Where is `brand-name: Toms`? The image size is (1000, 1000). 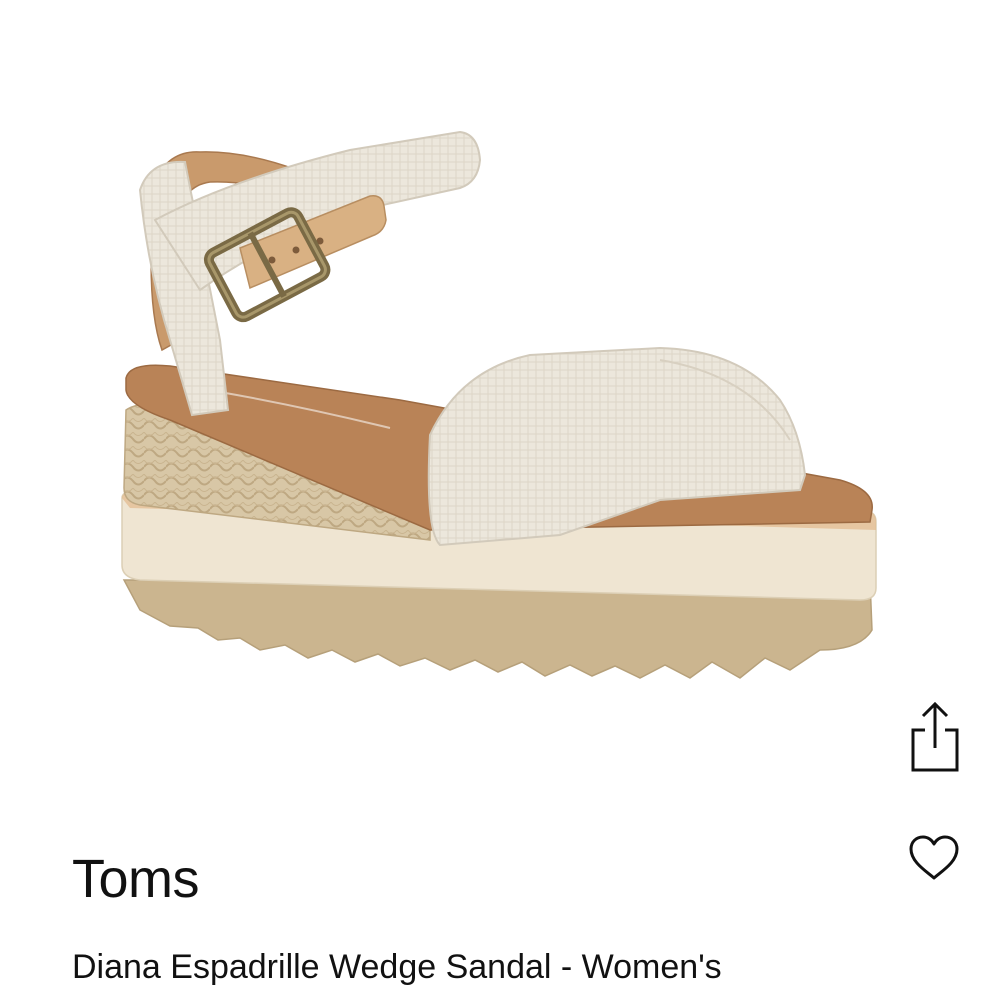
brand-name: Toms is located at coordinates (136, 879).